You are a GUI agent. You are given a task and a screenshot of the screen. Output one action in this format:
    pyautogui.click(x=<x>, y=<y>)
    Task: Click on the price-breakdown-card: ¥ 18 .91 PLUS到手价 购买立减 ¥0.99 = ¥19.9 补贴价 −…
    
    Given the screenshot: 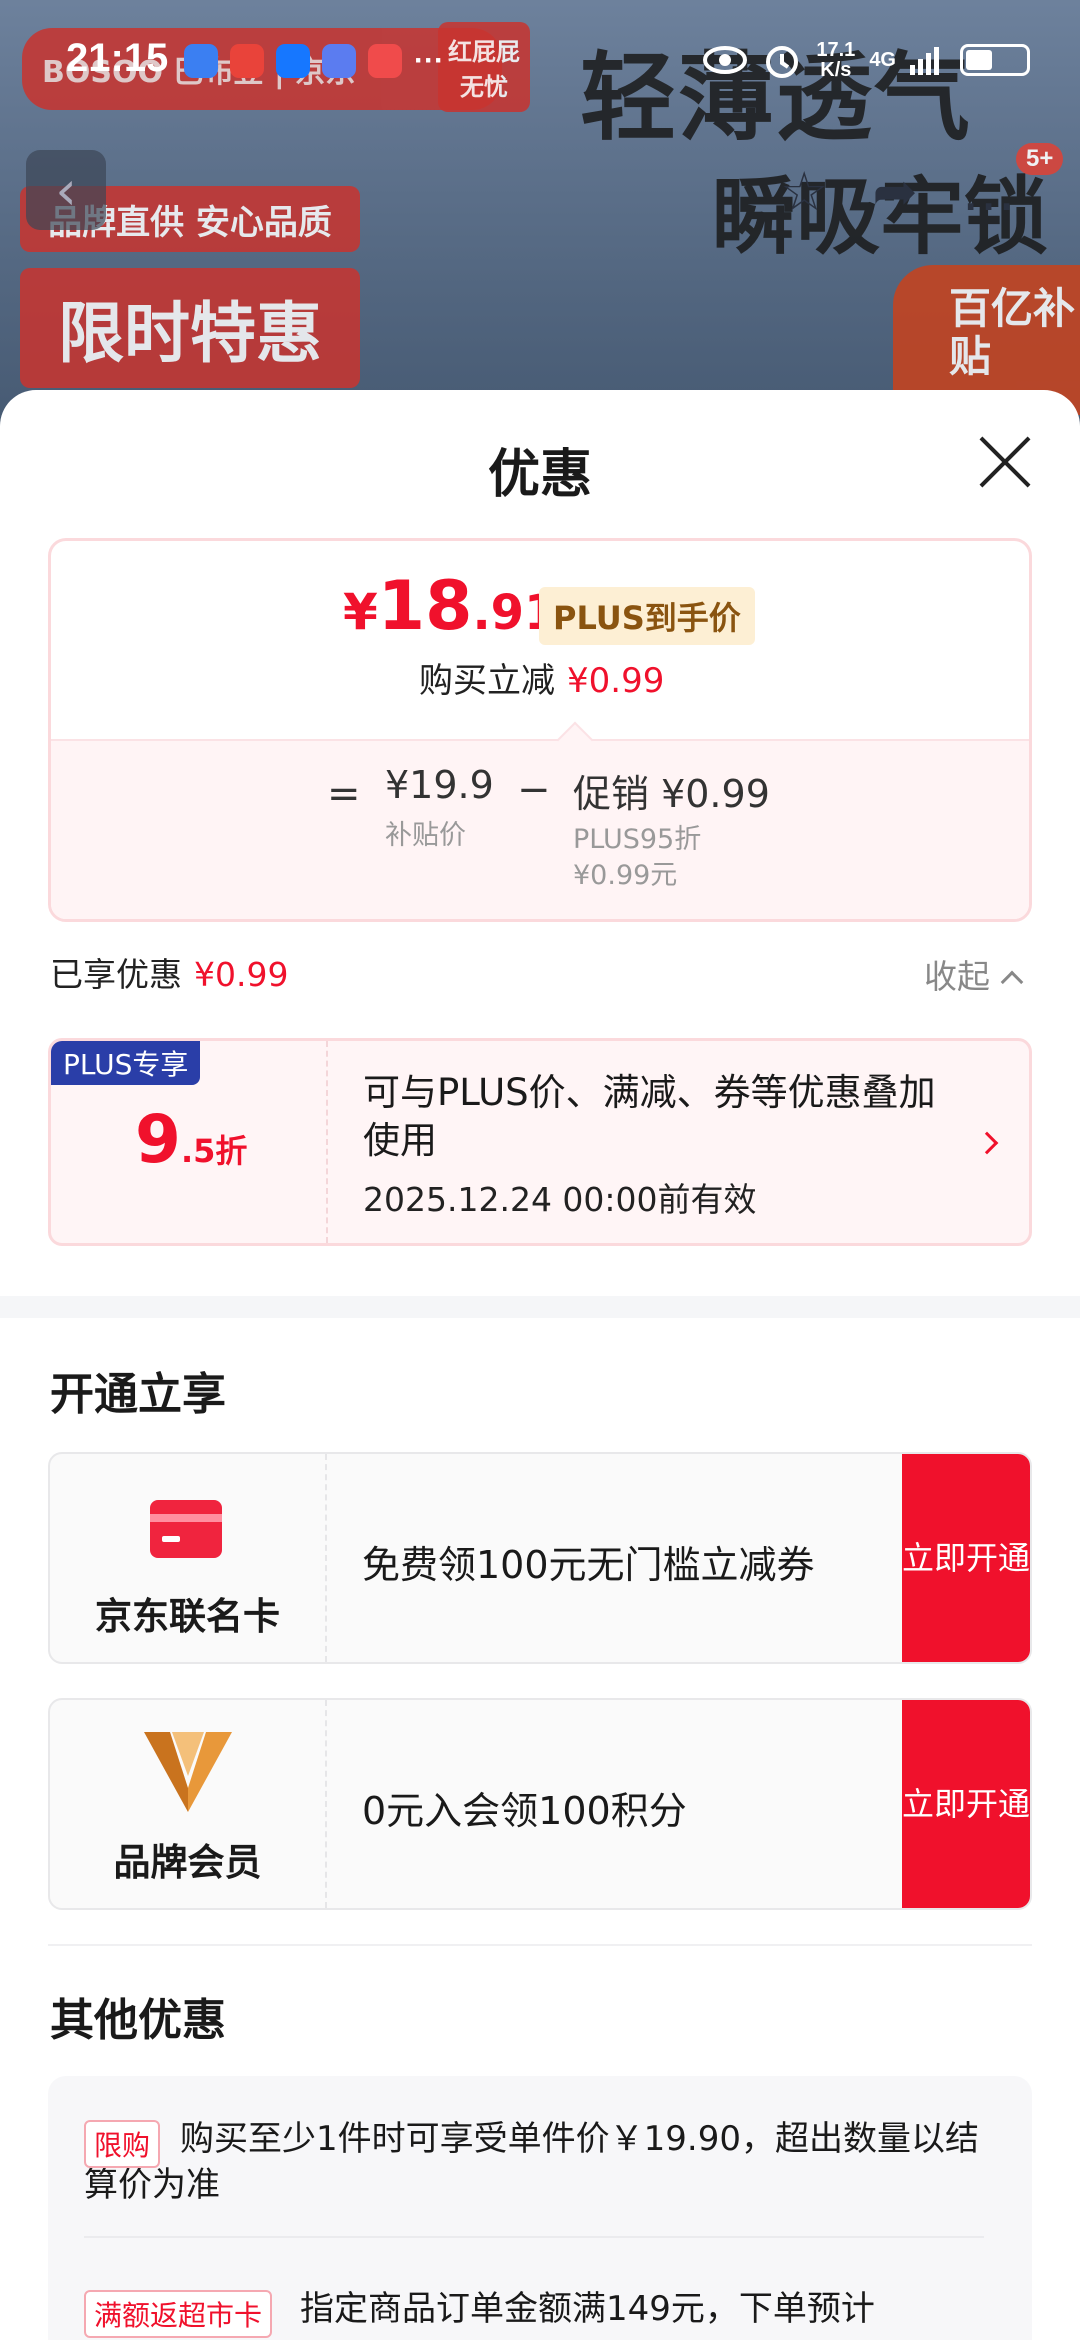 What is the action you would take?
    pyautogui.click(x=540, y=730)
    